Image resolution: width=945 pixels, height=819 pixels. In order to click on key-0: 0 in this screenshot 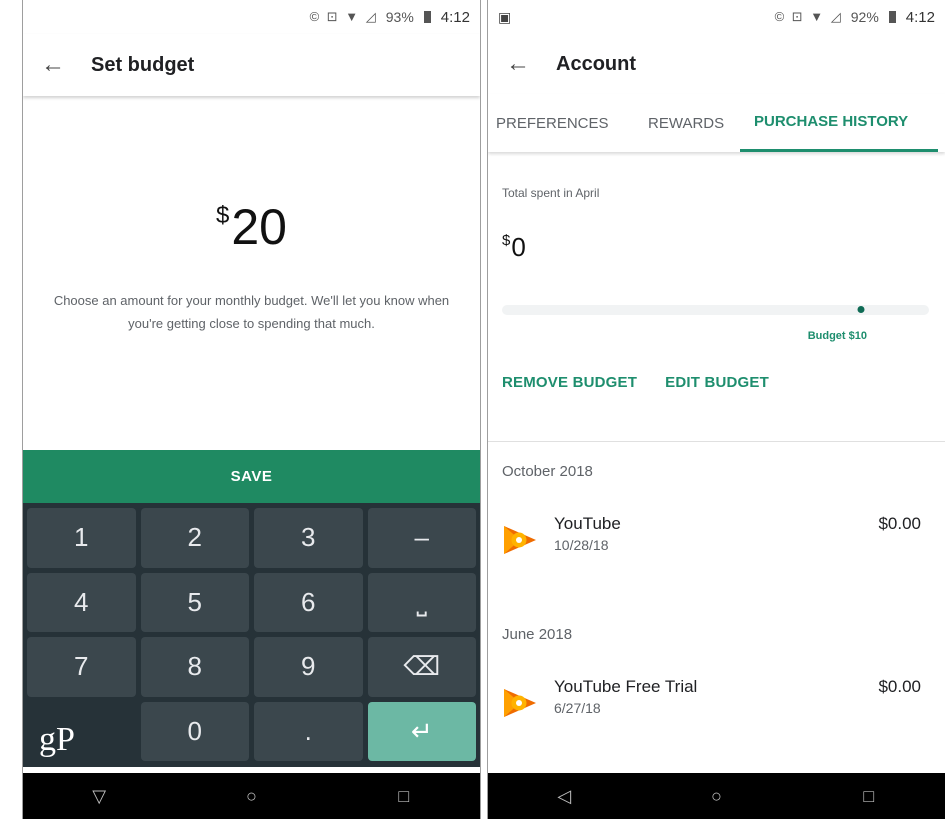, I will do `click(194, 731)`.